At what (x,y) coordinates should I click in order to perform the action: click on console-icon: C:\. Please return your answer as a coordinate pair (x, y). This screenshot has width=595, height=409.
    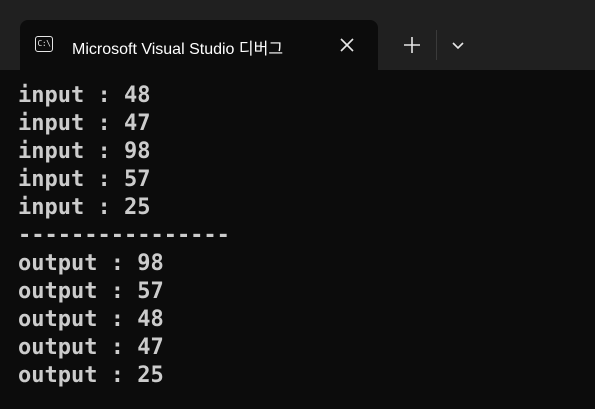
    Looking at the image, I should click on (44, 44).